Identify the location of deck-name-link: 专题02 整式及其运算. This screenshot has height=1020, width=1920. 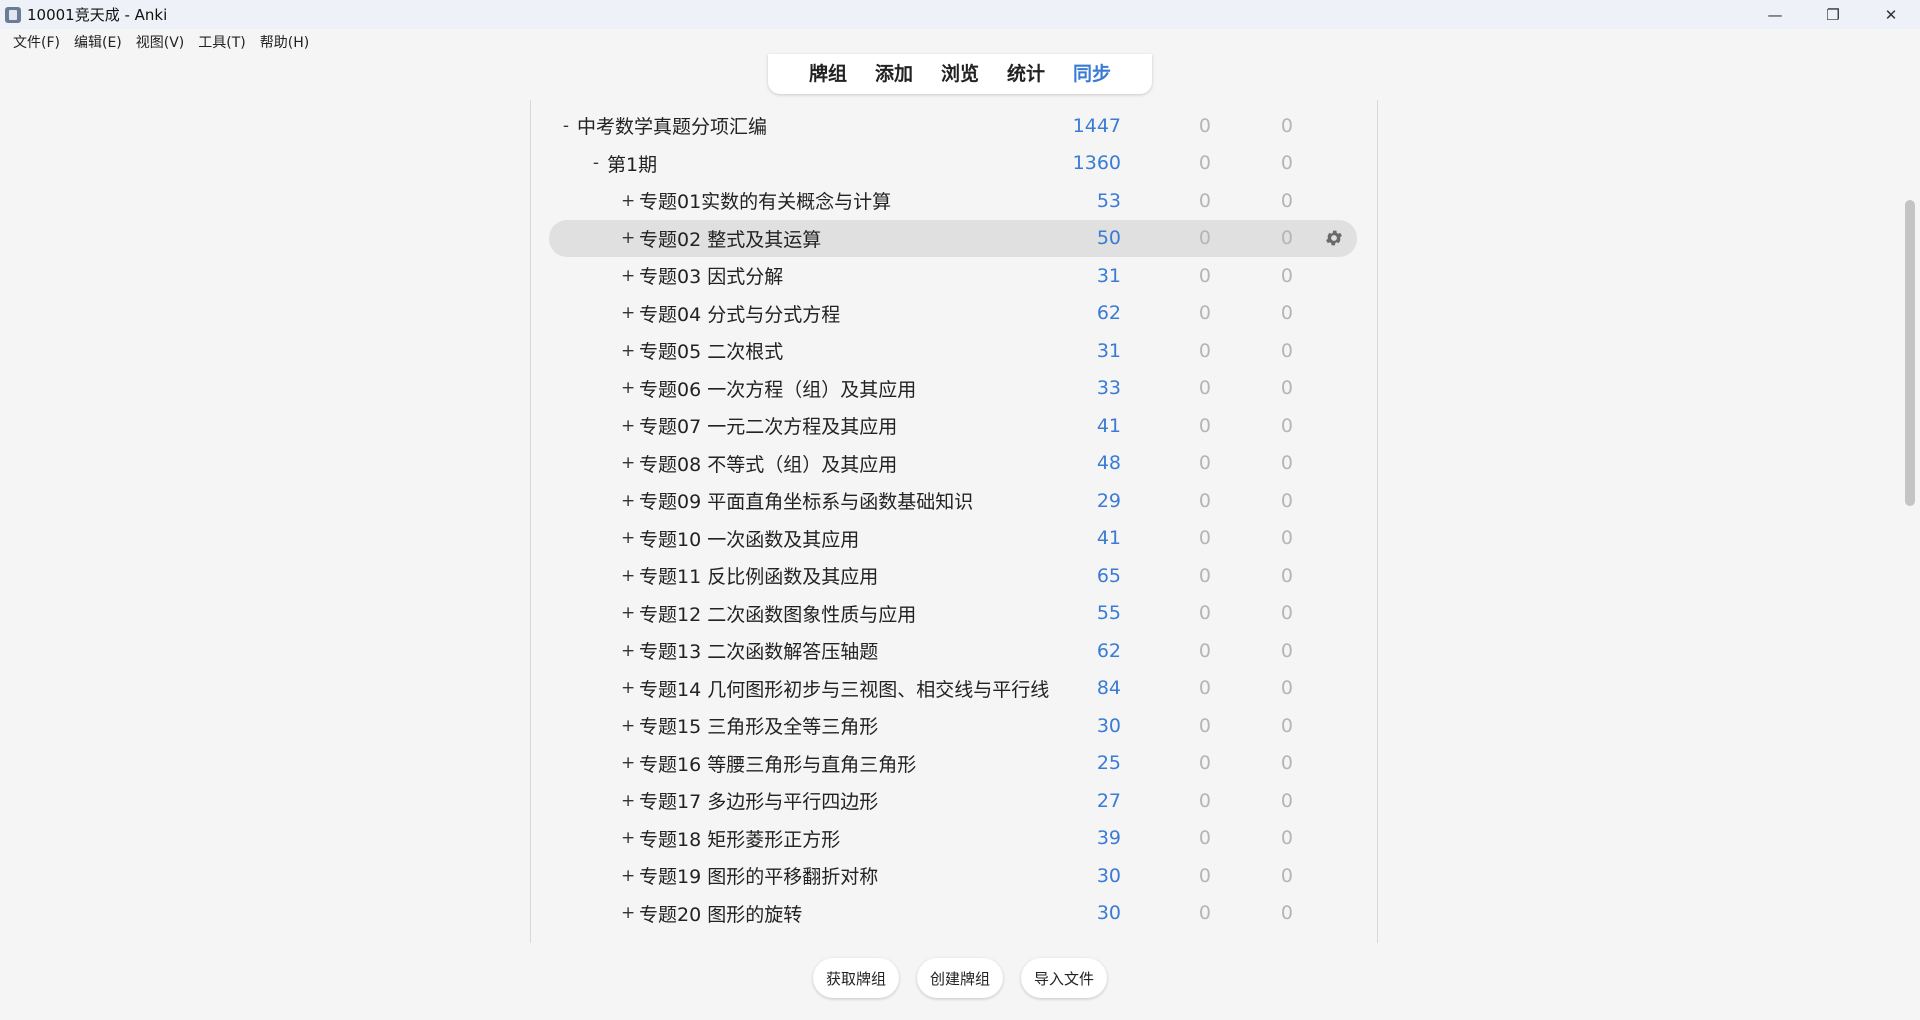
(730, 238).